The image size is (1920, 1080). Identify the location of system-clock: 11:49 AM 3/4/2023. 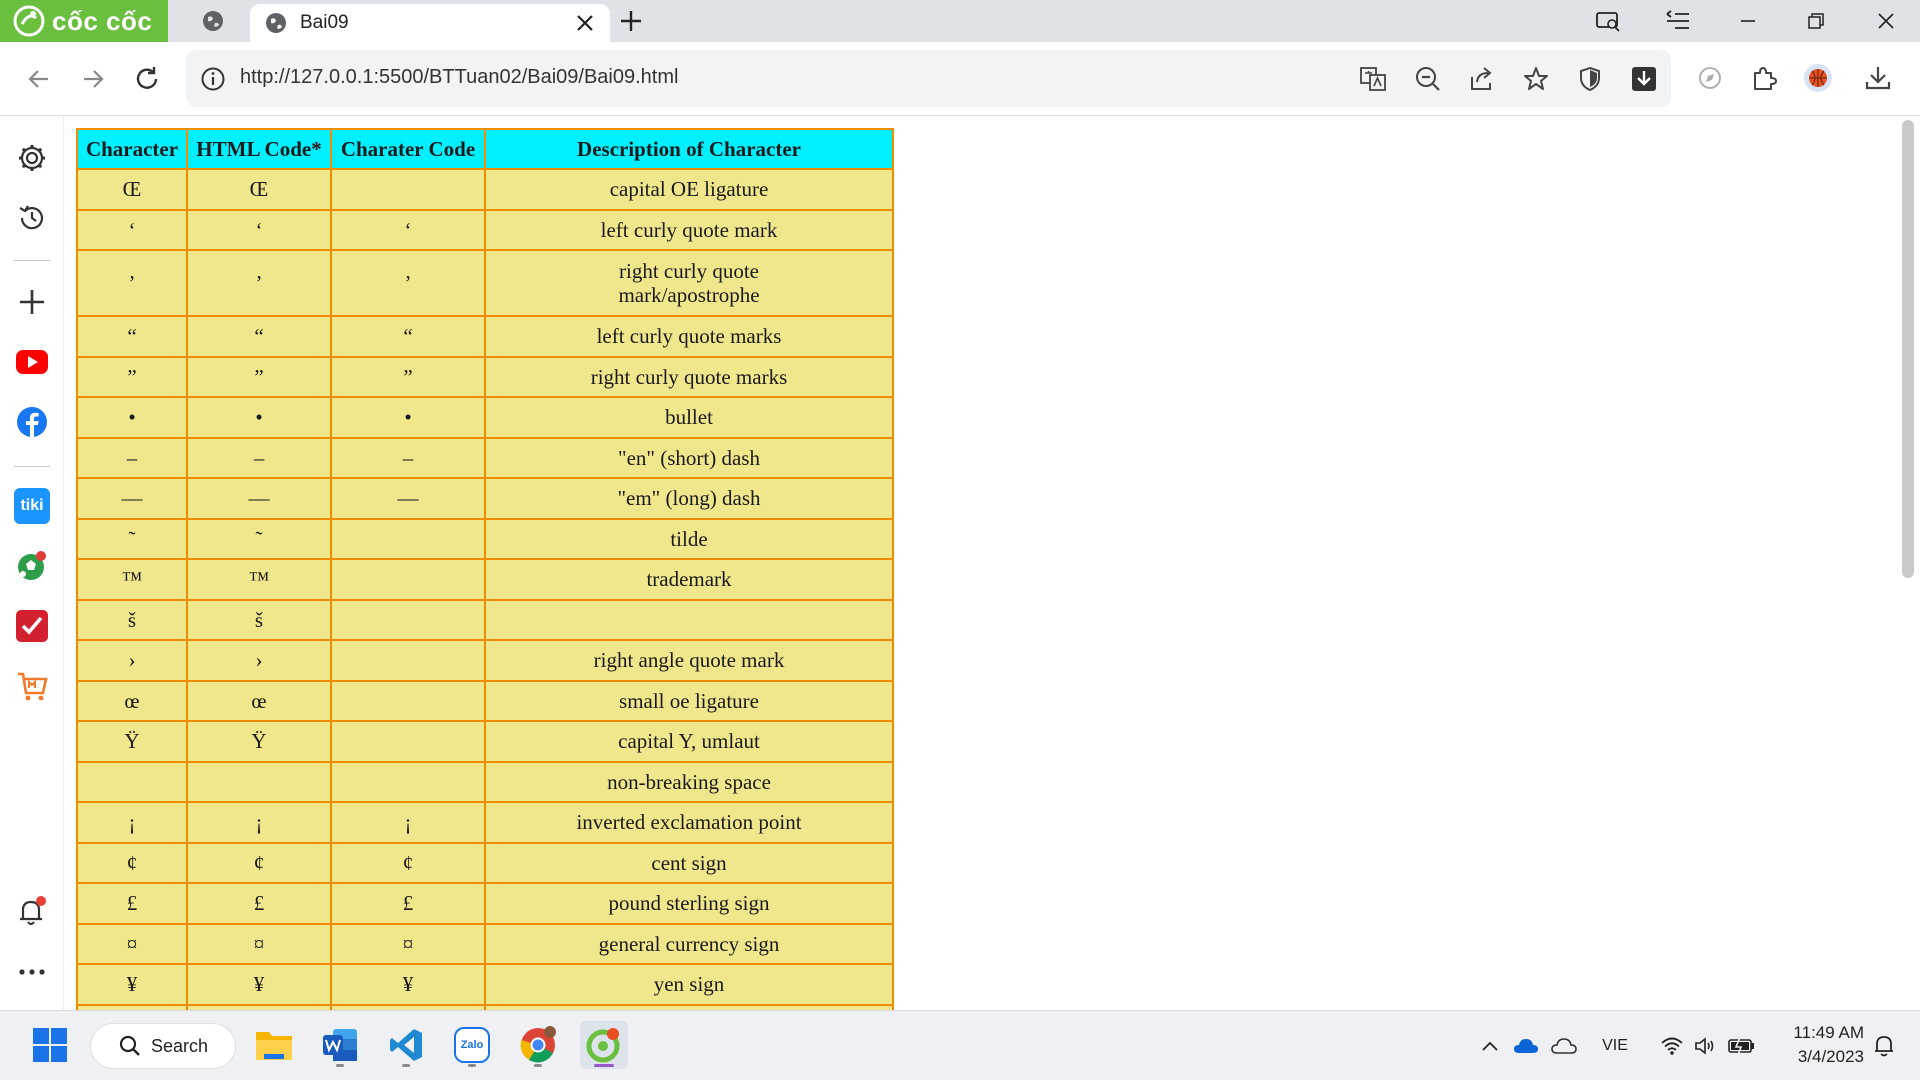
(1816, 1045).